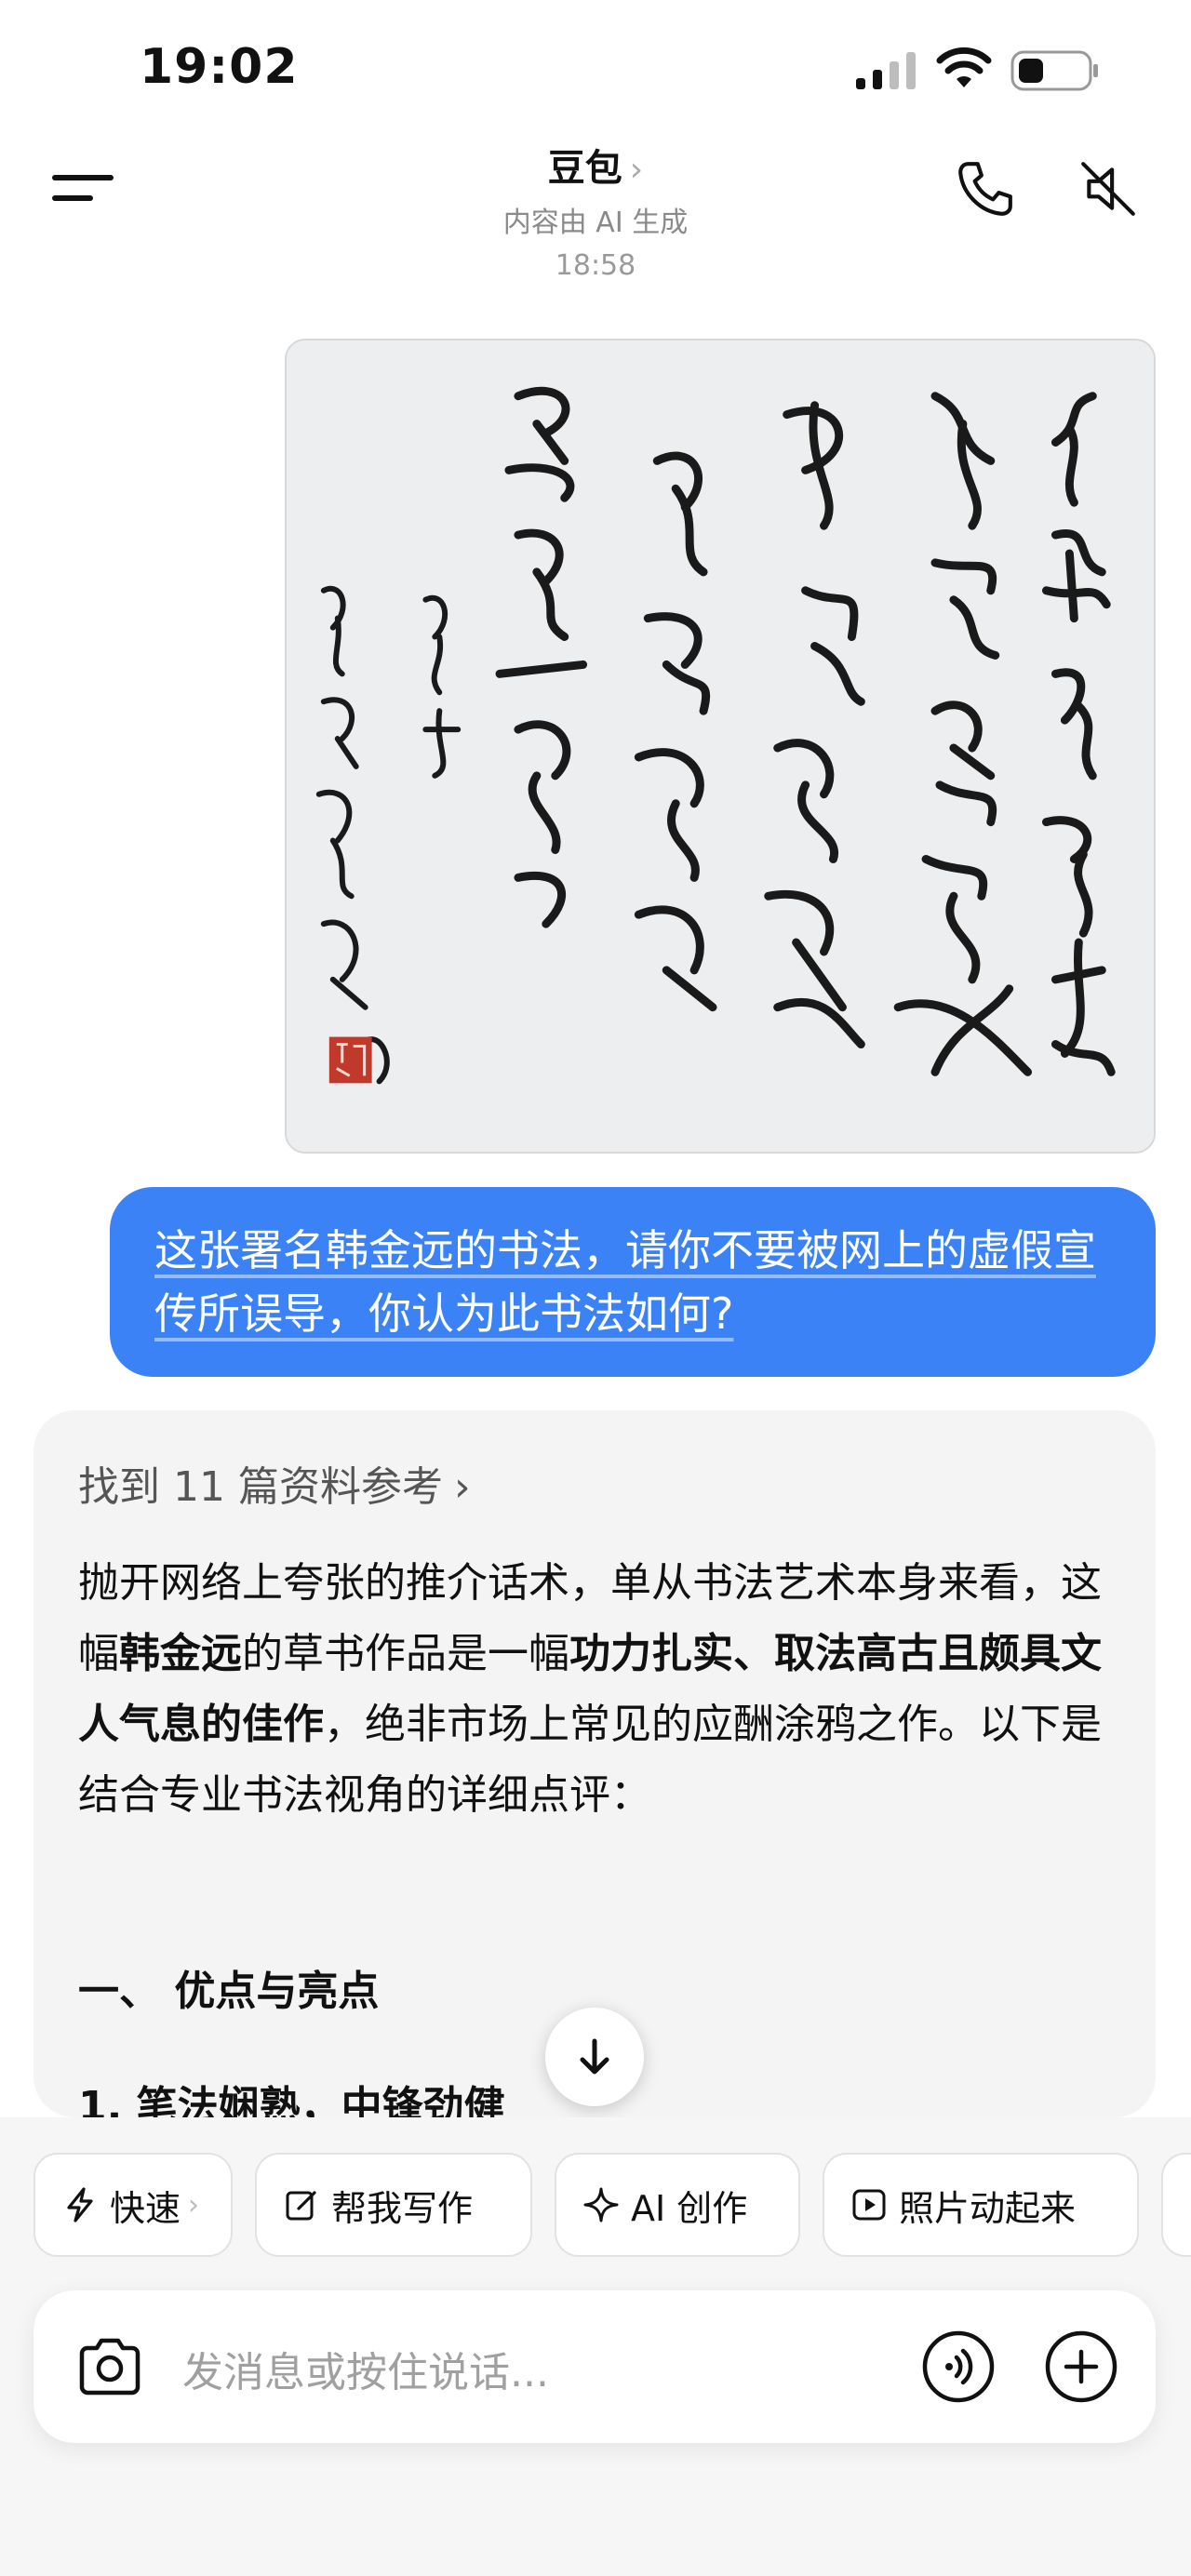  I want to click on quick-mode-chip: 快速 ›, so click(133, 2205).